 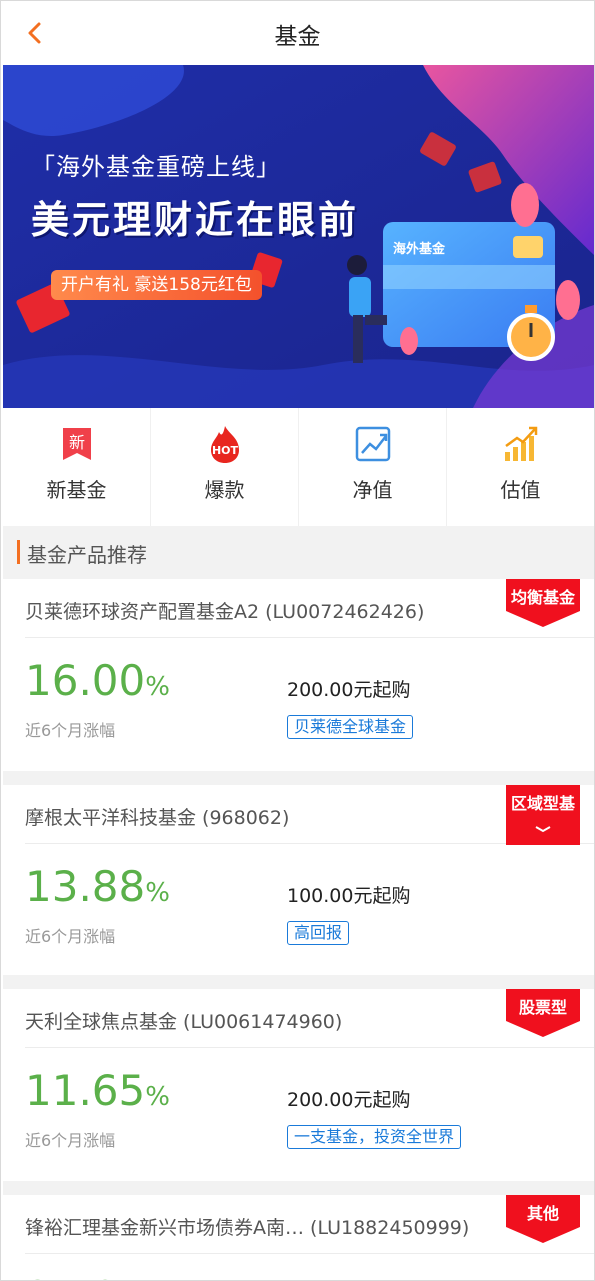 I want to click on category-label: 估值, so click(x=520, y=490).